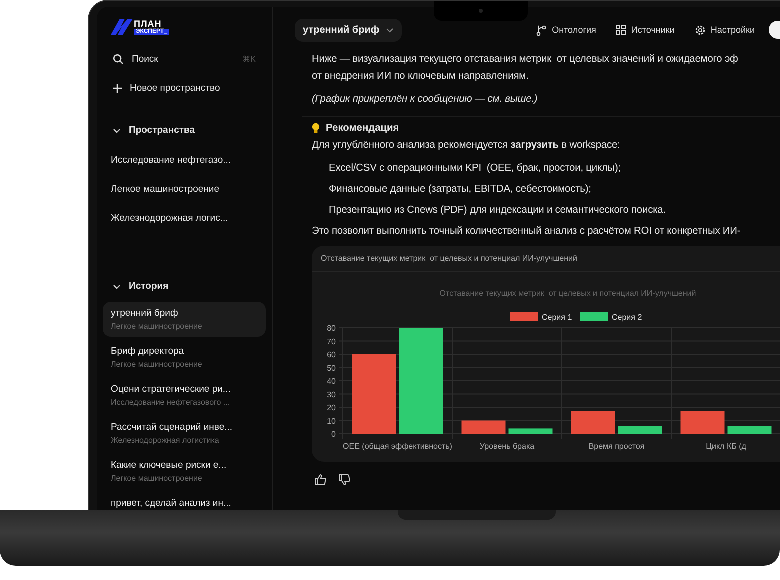 This screenshot has width=780, height=580. I want to click on thumbs-down-icon, so click(345, 480).